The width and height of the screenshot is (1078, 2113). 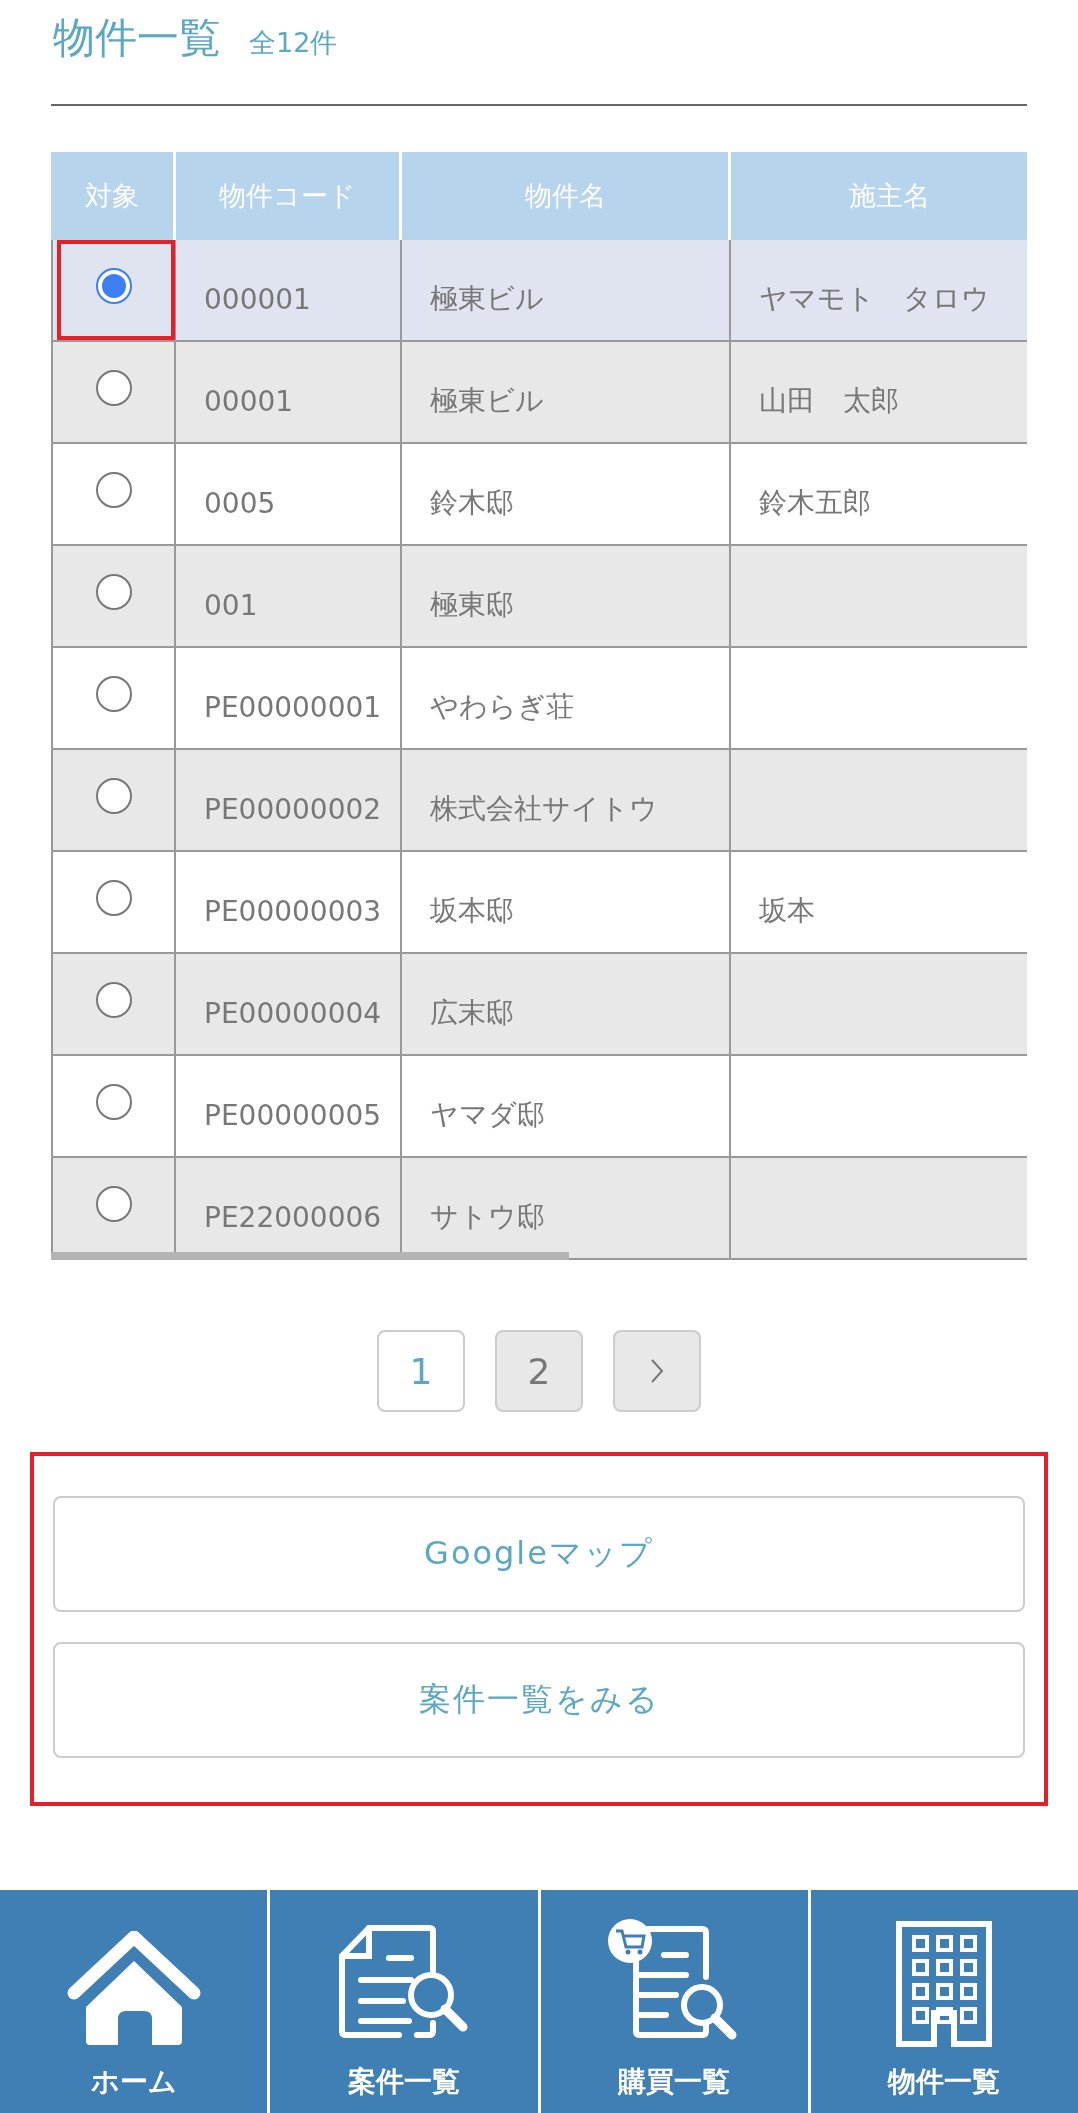 What do you see at coordinates (539, 1554) in the screenshot?
I see `action-button: Googleマップ` at bounding box center [539, 1554].